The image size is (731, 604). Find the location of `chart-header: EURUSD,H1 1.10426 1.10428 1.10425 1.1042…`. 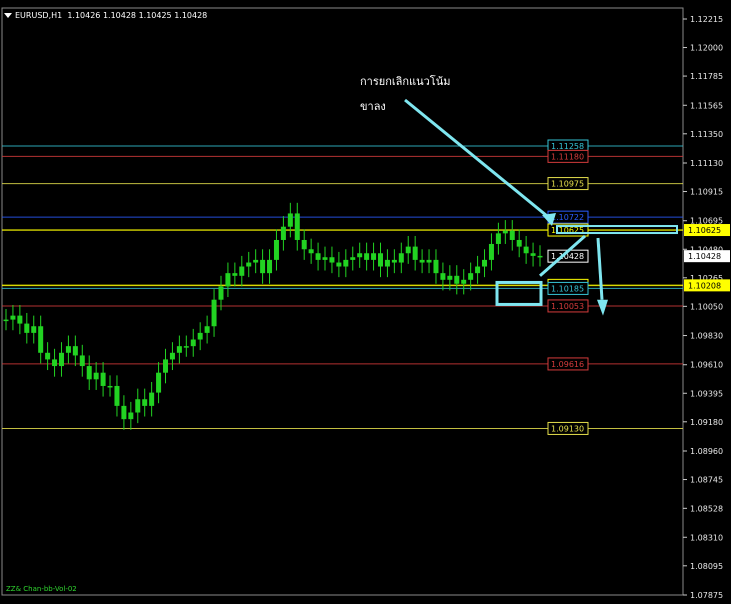

chart-header: EURUSD,H1 1.10426 1.10428 1.10425 1.1042… is located at coordinates (105, 15).